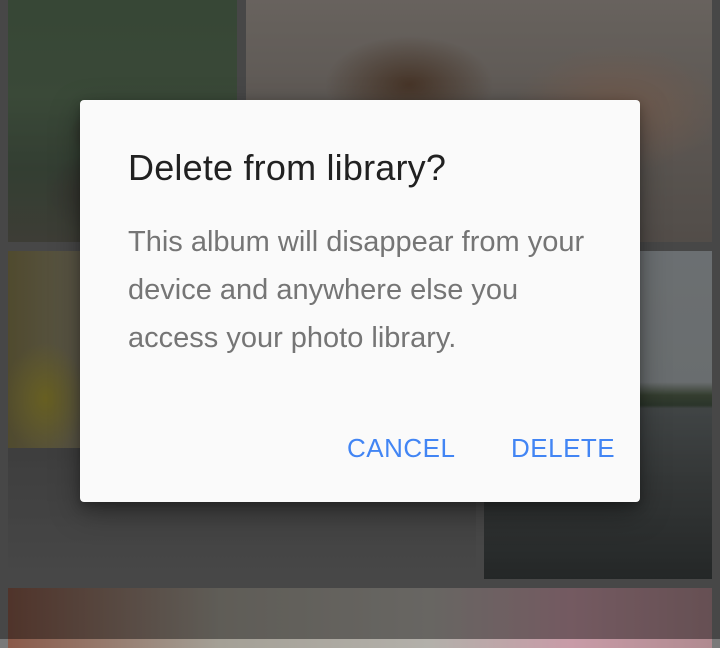 Image resolution: width=720 pixels, height=648 pixels. I want to click on delete-button: DELETE, so click(563, 448).